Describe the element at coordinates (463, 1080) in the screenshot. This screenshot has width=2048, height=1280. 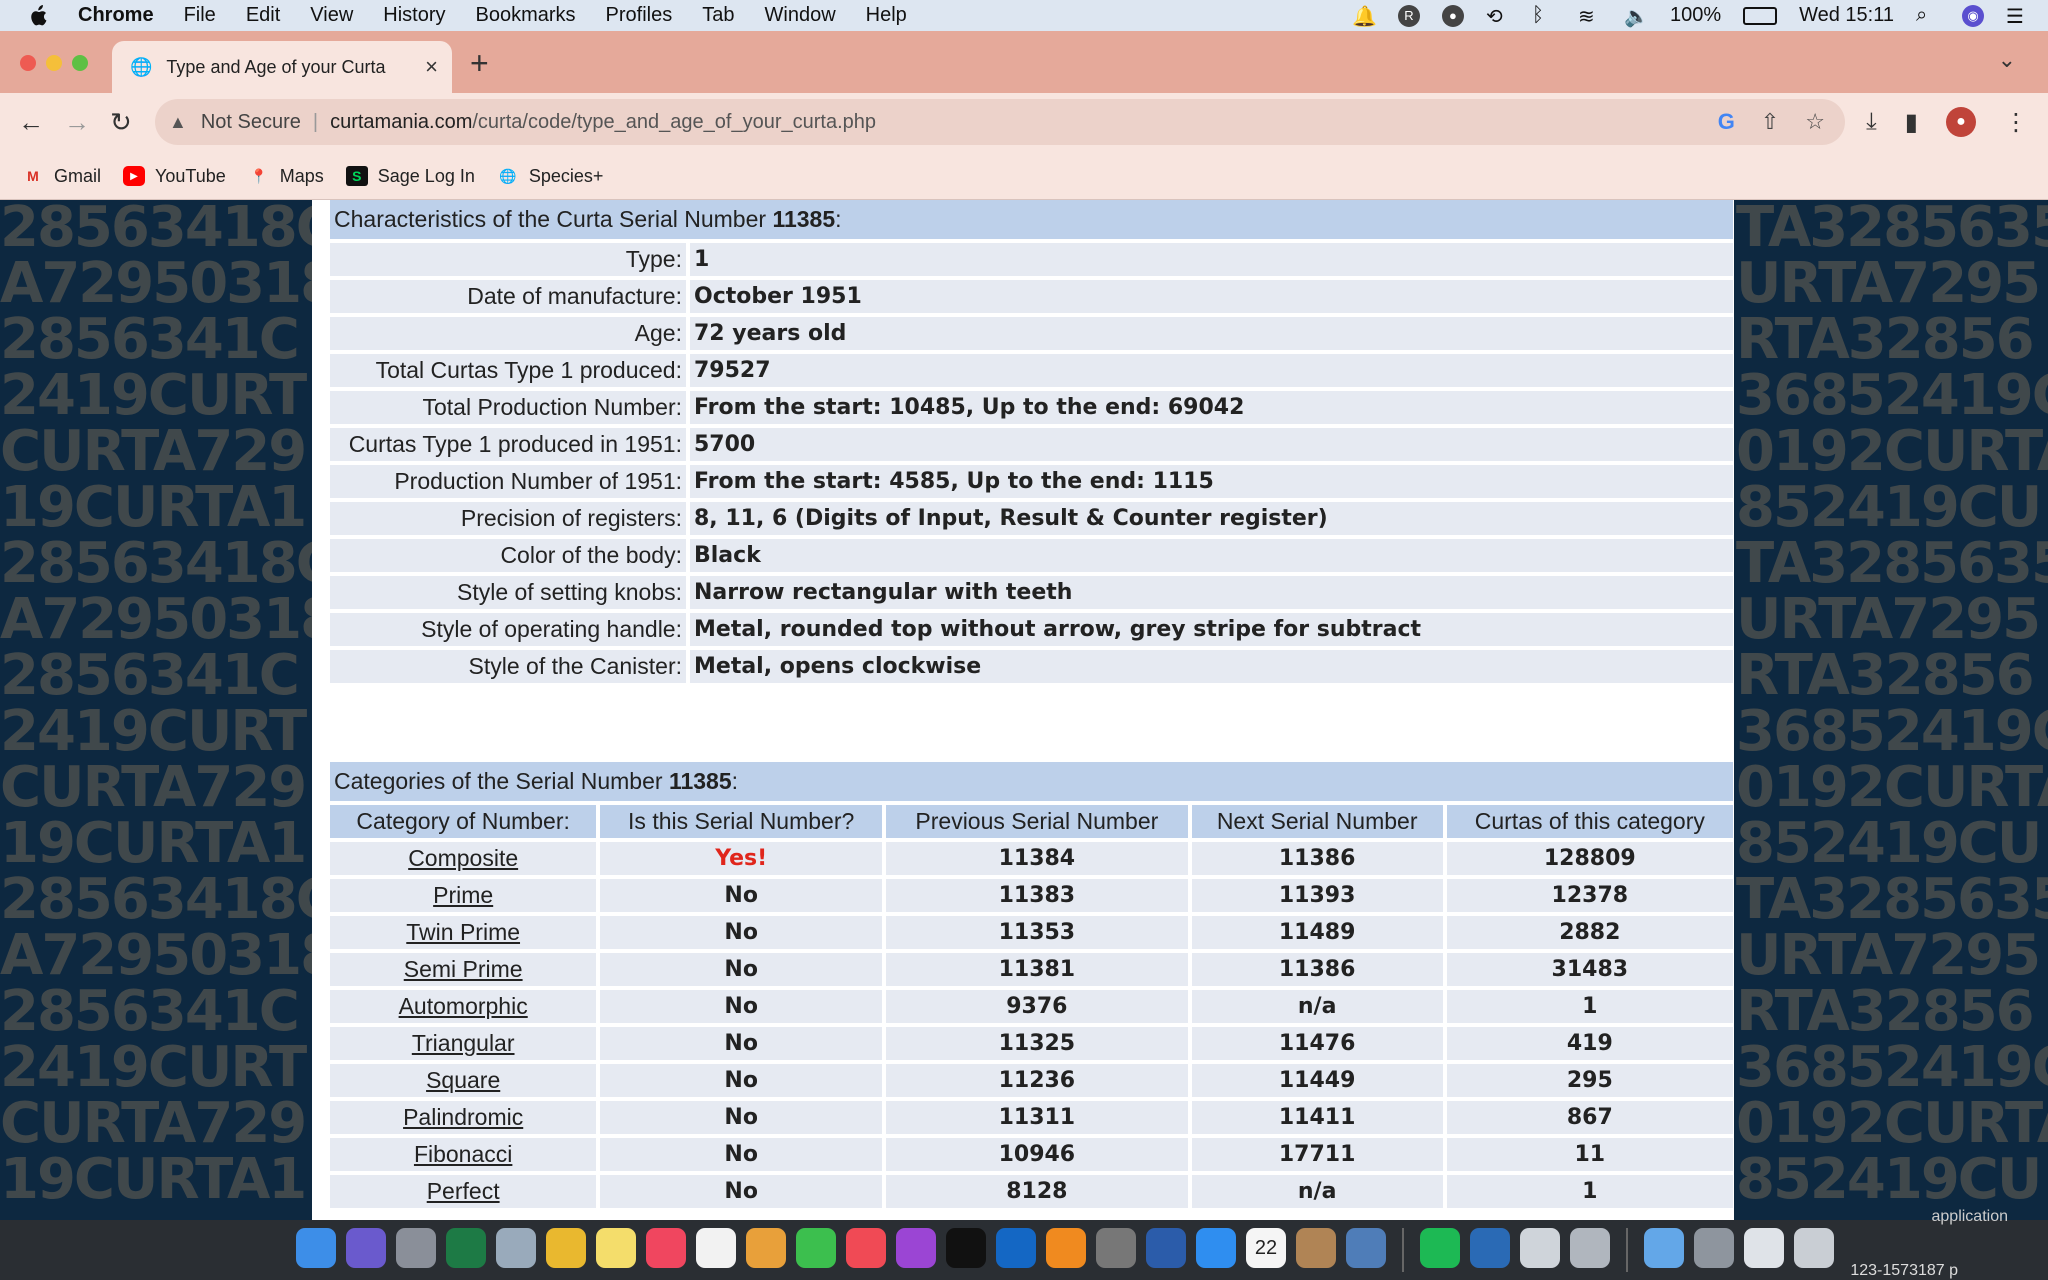
I see `category-link: Square` at that location.